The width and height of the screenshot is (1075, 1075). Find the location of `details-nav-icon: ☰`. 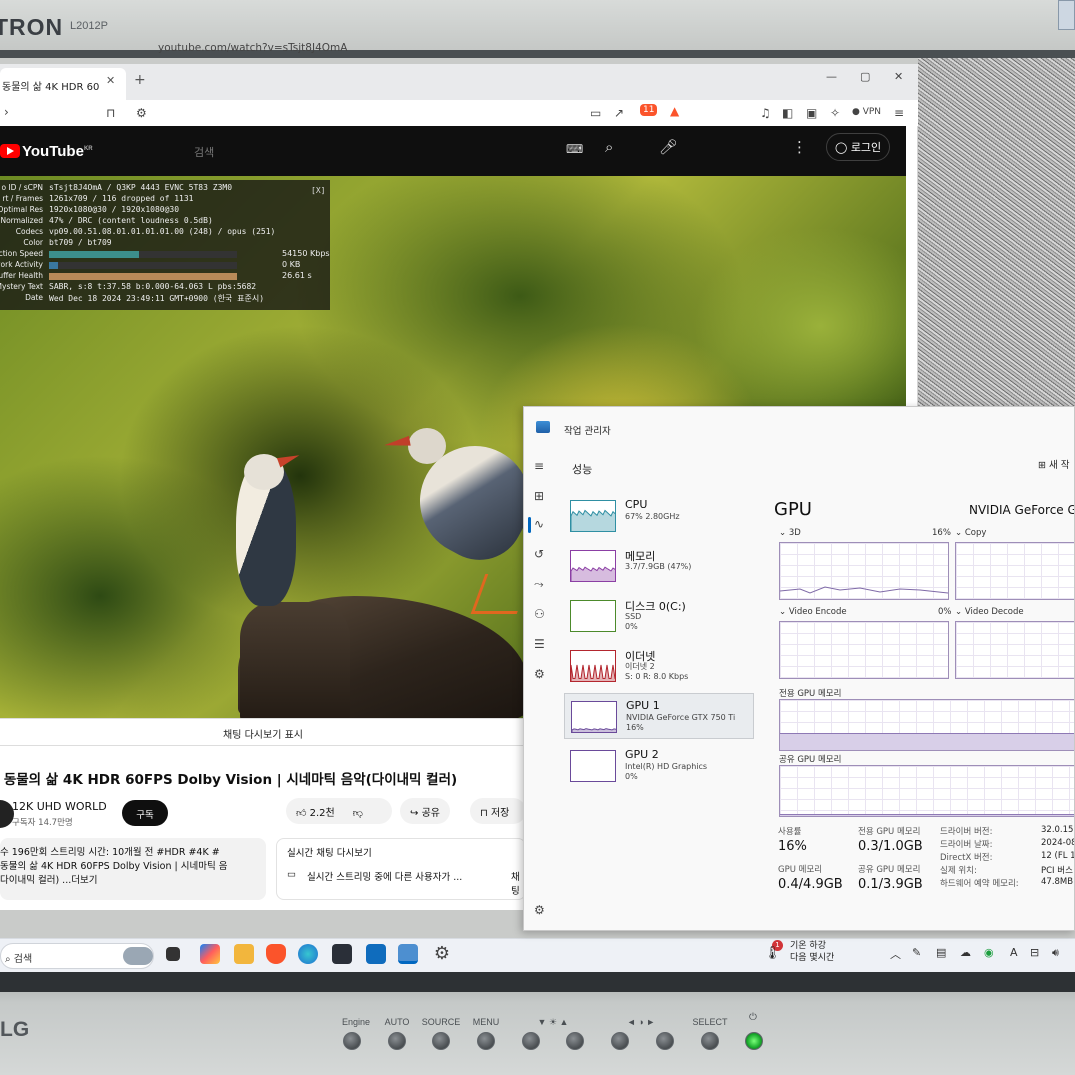

details-nav-icon: ☰ is located at coordinates (539, 644).